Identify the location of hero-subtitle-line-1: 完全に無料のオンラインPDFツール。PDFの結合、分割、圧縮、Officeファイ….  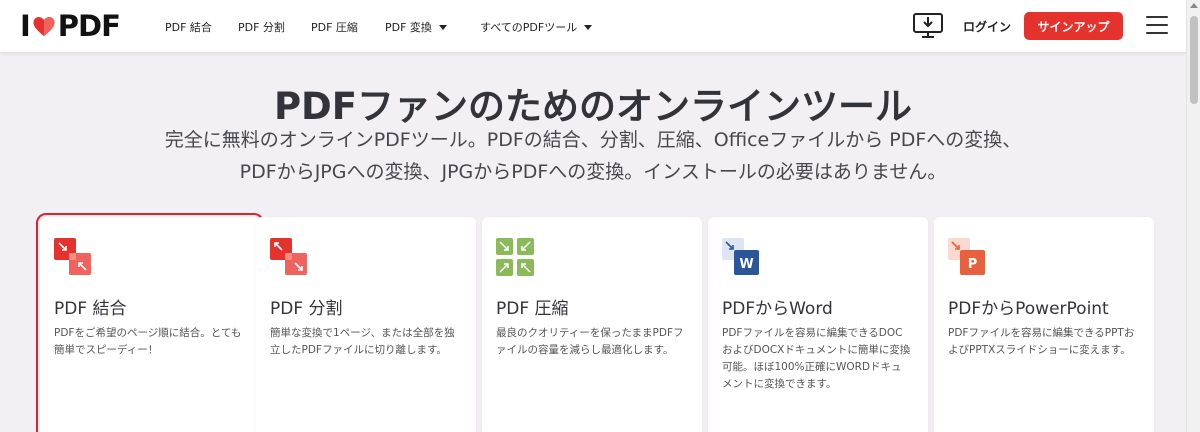
(593, 140).